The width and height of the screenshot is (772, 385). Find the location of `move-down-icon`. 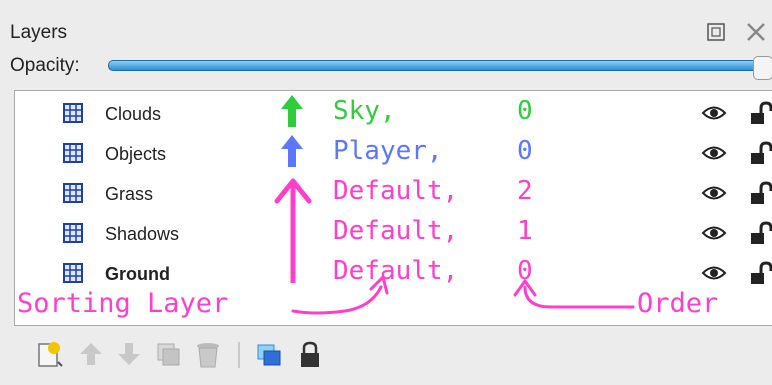

move-down-icon is located at coordinates (129, 354).